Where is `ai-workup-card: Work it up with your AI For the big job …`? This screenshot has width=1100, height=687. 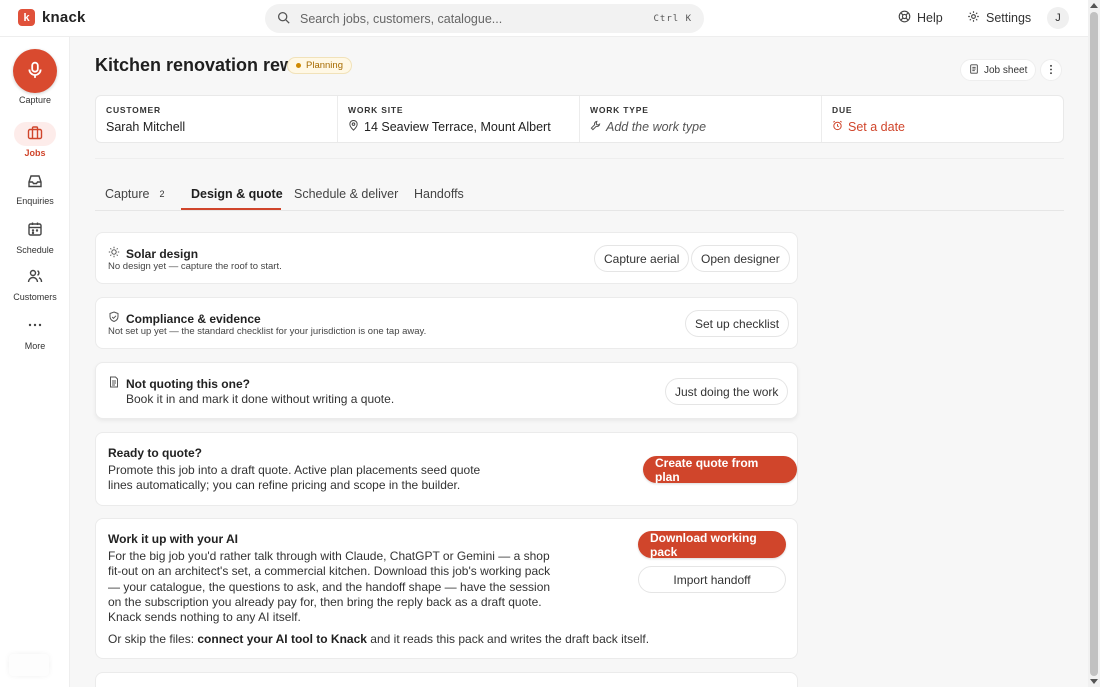 ai-workup-card: Work it up with your AI For the big job … is located at coordinates (446, 588).